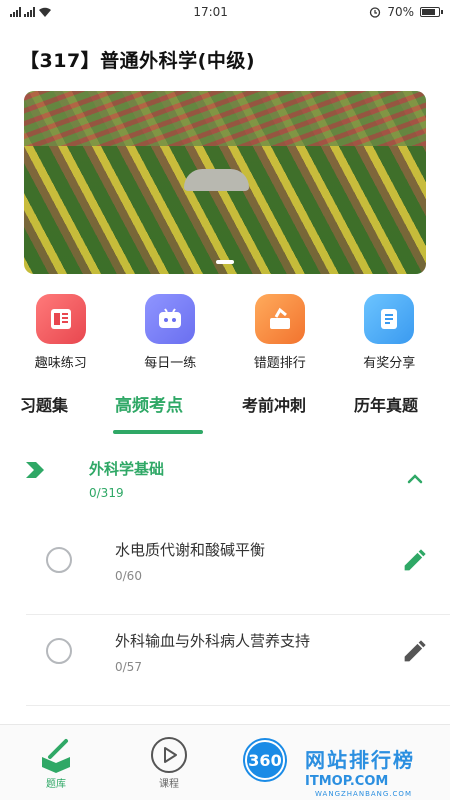  I want to click on signal-indicators, so click(31, 12).